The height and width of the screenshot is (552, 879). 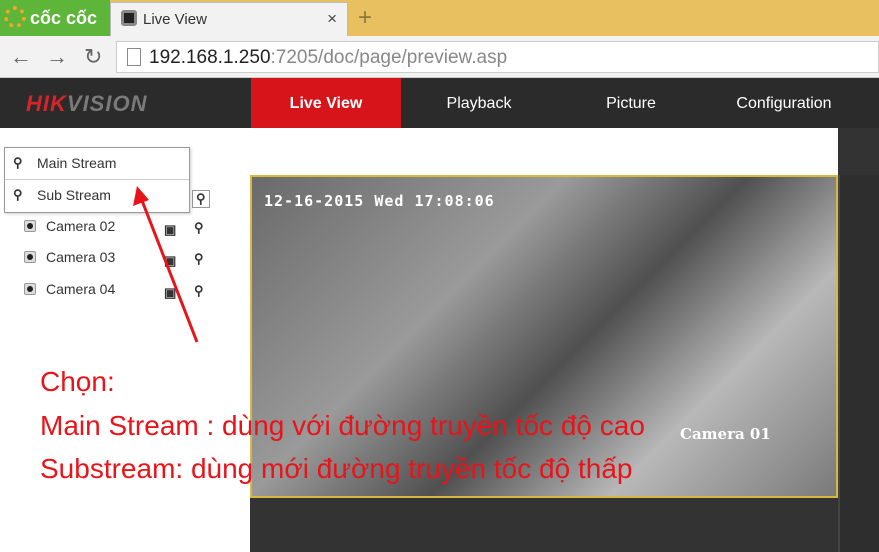 What do you see at coordinates (93, 57) in the screenshot?
I see `reload-icon: ↻` at bounding box center [93, 57].